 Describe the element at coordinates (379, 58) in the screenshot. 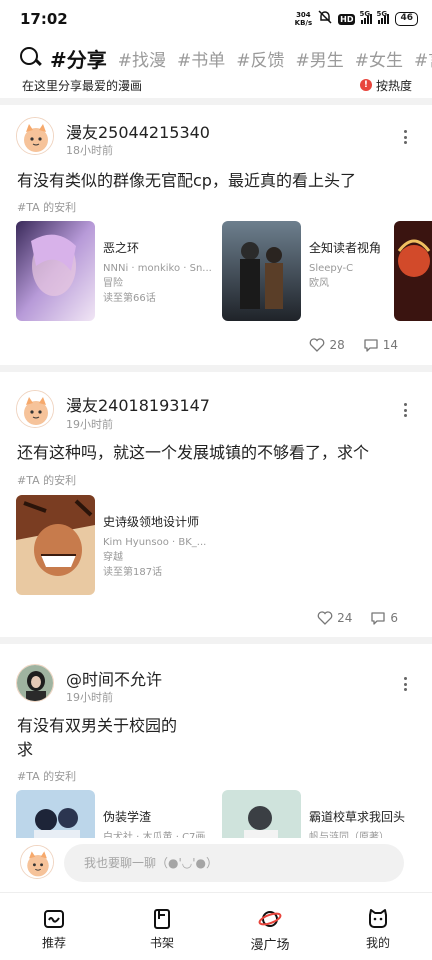

I see `tab-female: #女生` at that location.